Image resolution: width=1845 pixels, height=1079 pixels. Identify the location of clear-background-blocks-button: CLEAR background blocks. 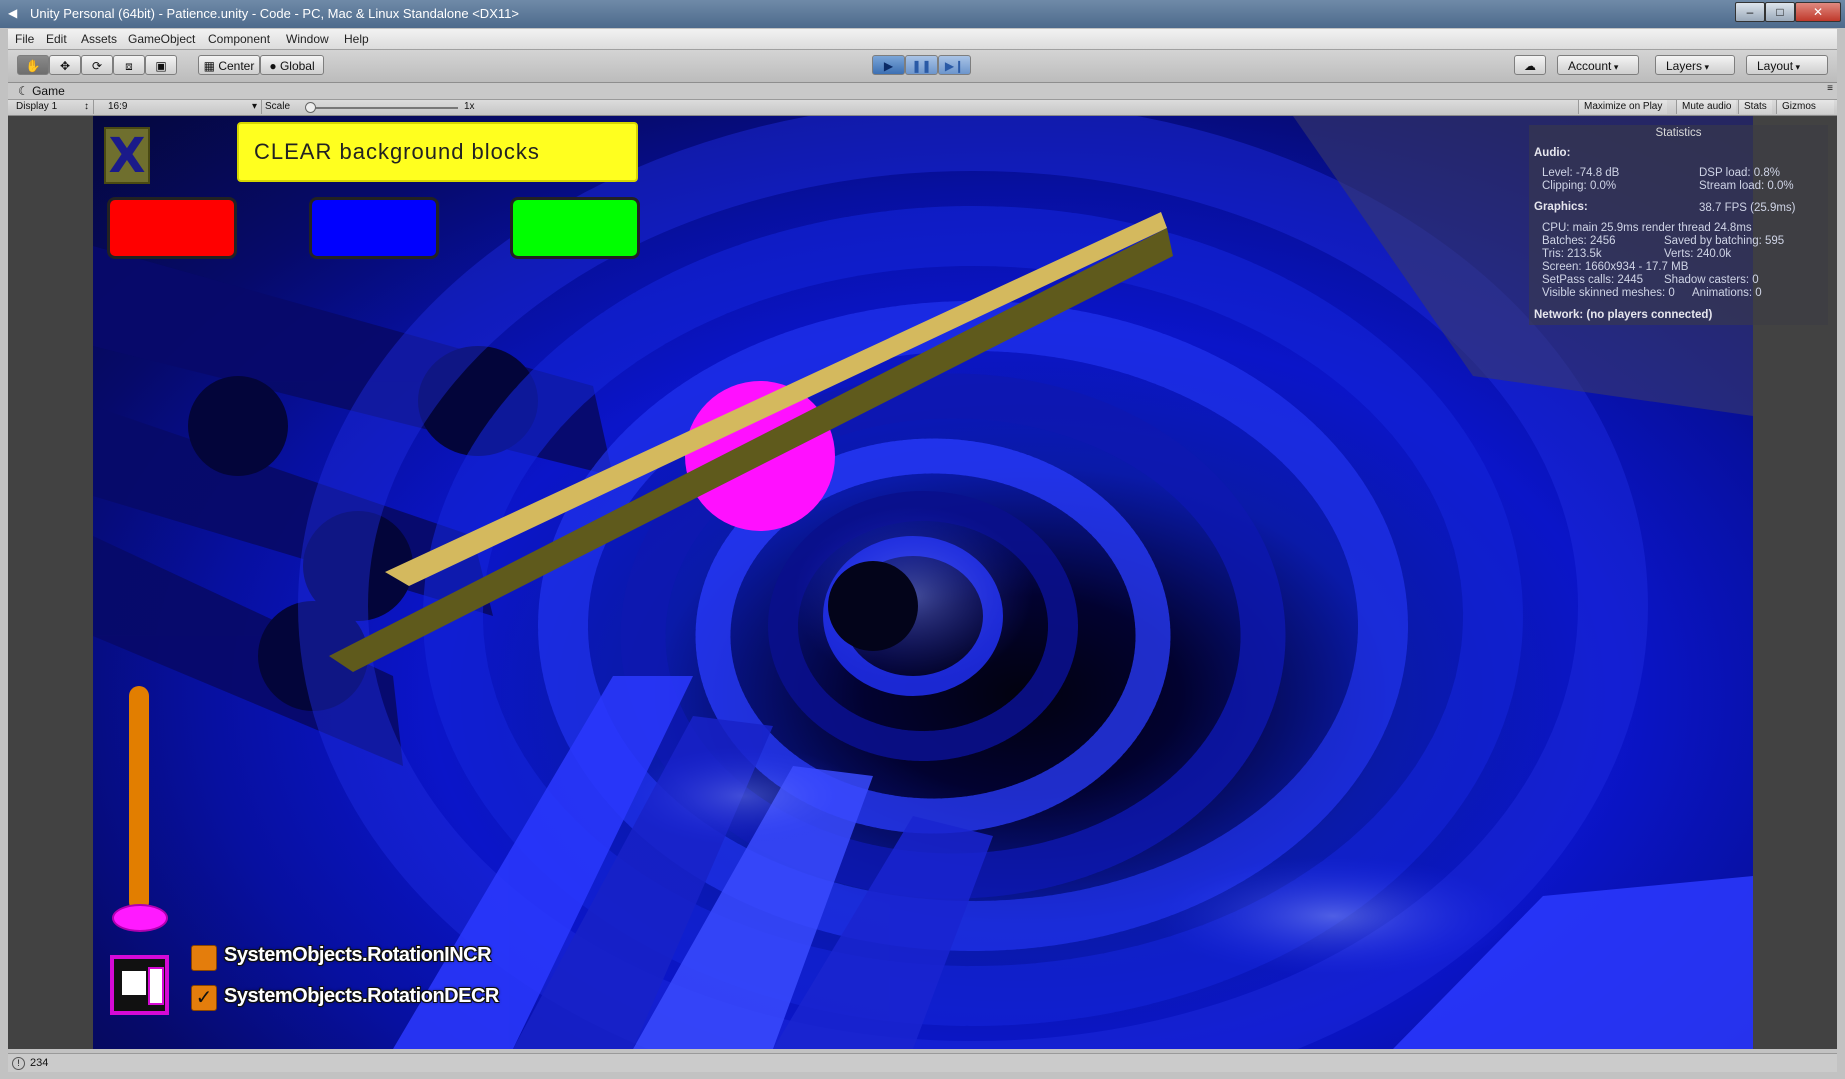
(437, 152).